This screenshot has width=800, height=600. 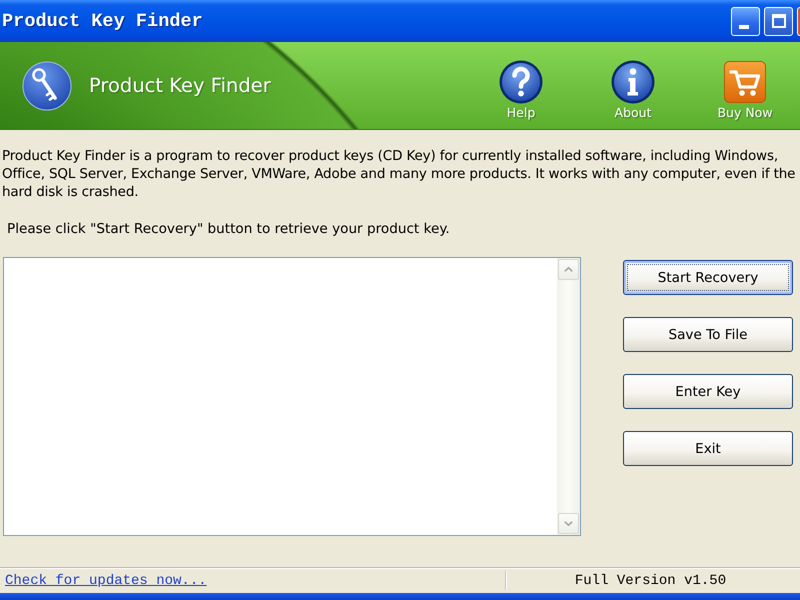 I want to click on chevron-down-icon, so click(x=568, y=523).